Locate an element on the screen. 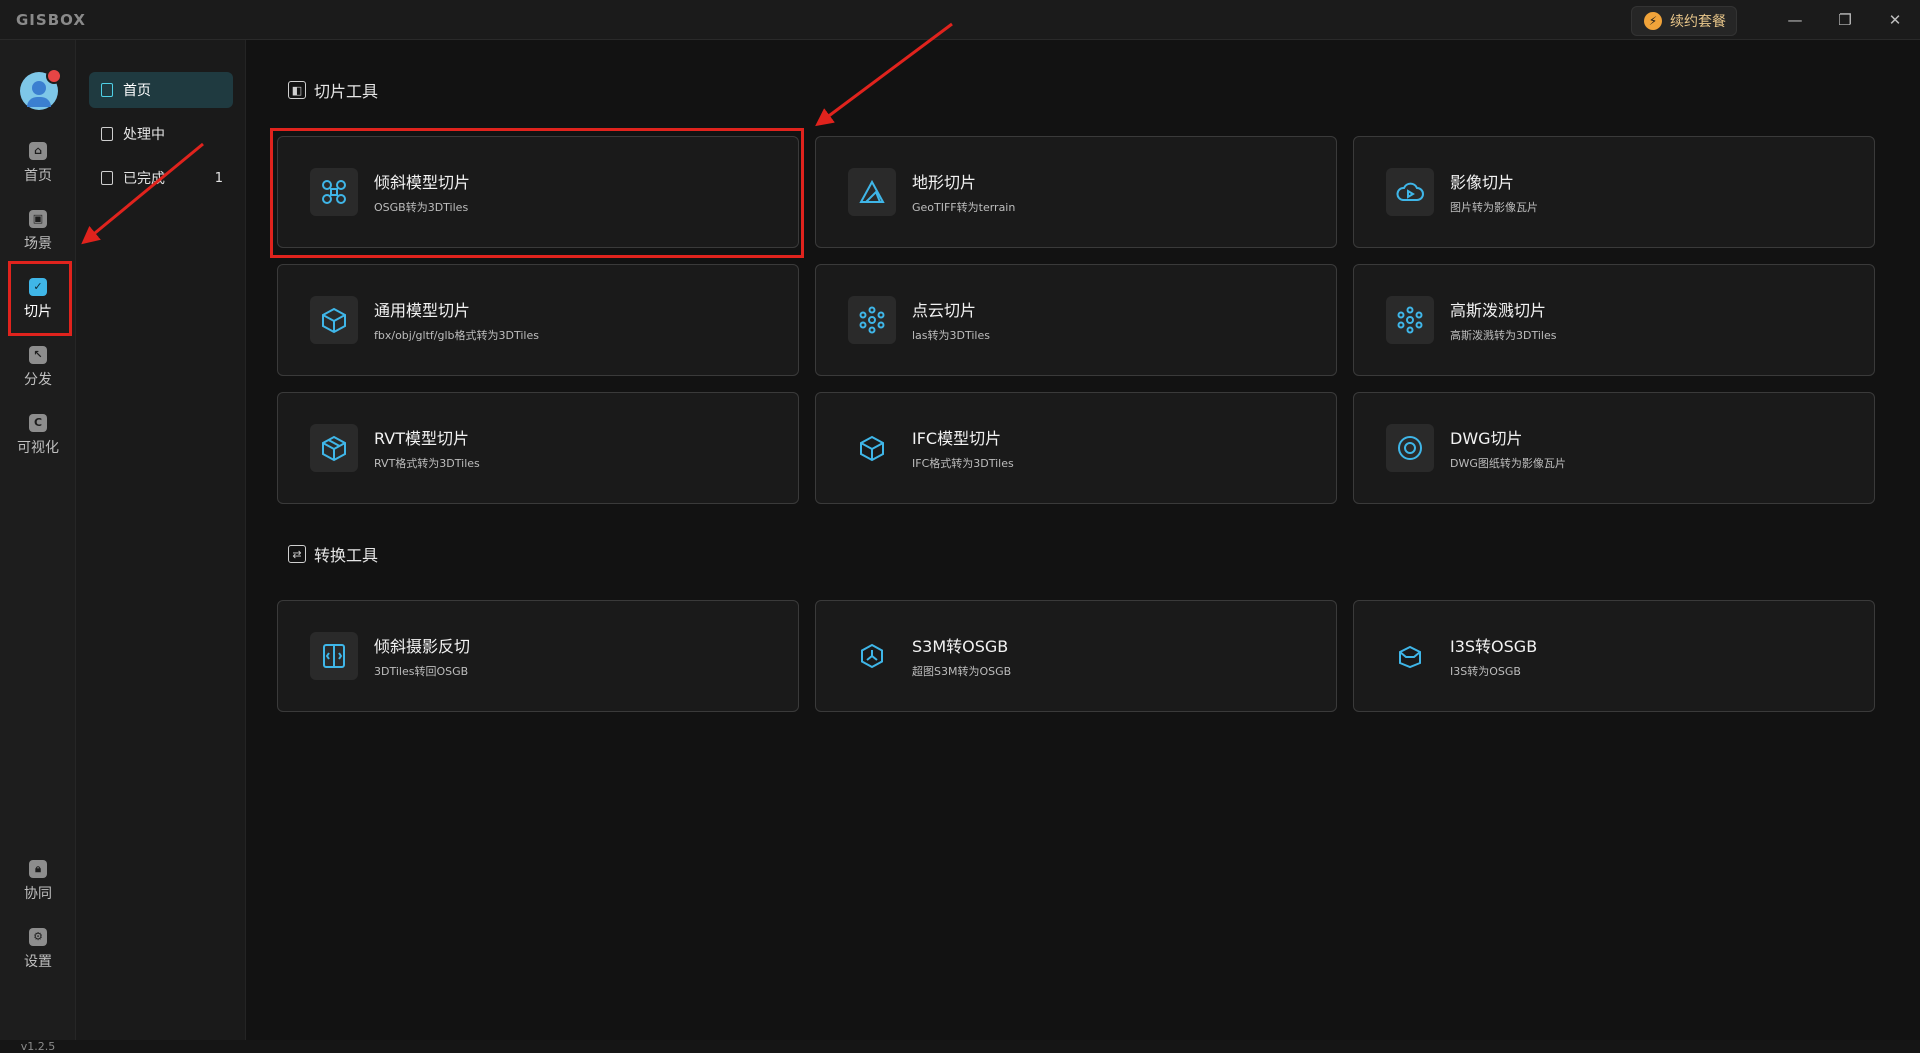 This screenshot has height=1053, width=1920. tool-subtitle: 高斯泼溅转为3DTiles is located at coordinates (1503, 335).